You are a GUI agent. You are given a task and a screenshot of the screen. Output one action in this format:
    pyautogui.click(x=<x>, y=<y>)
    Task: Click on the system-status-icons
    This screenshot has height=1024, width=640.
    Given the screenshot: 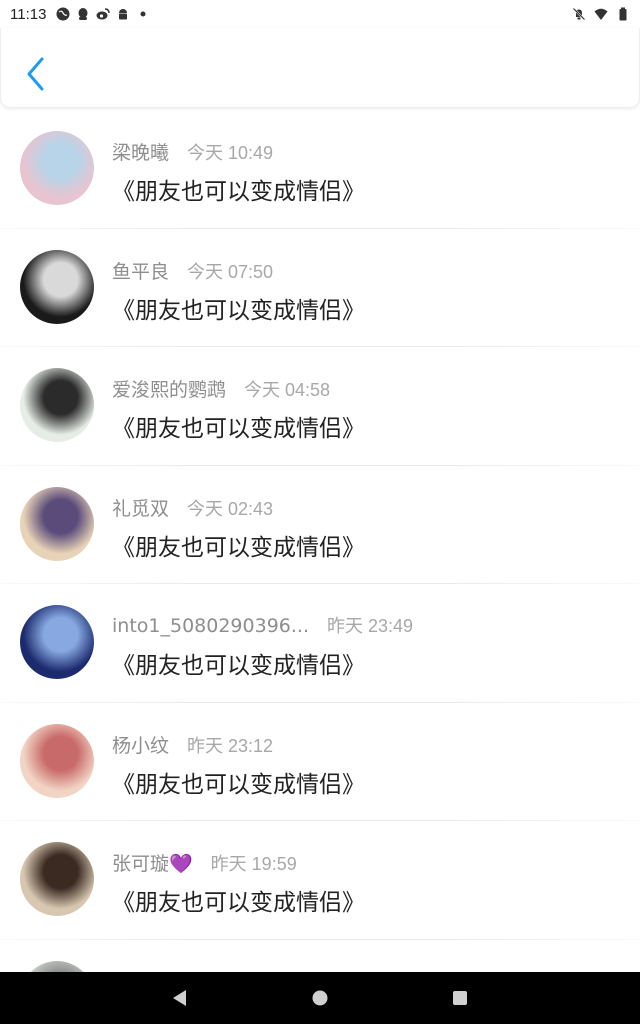 What is the action you would take?
    pyautogui.click(x=601, y=14)
    